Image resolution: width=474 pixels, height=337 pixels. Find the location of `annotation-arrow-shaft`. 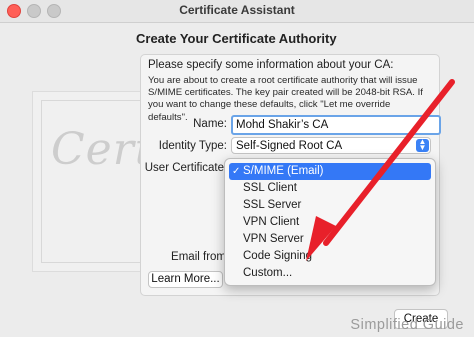

annotation-arrow-shaft is located at coordinates (389, 162).